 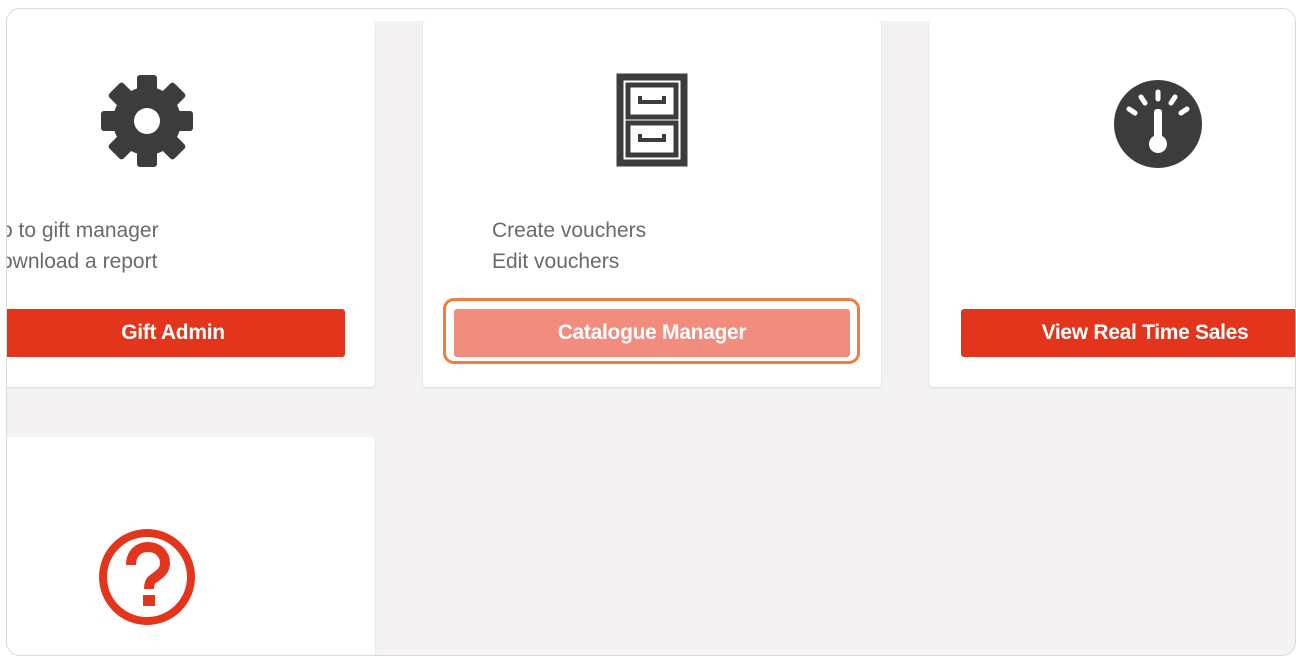 I want to click on speedometer-icon, so click(x=1158, y=124).